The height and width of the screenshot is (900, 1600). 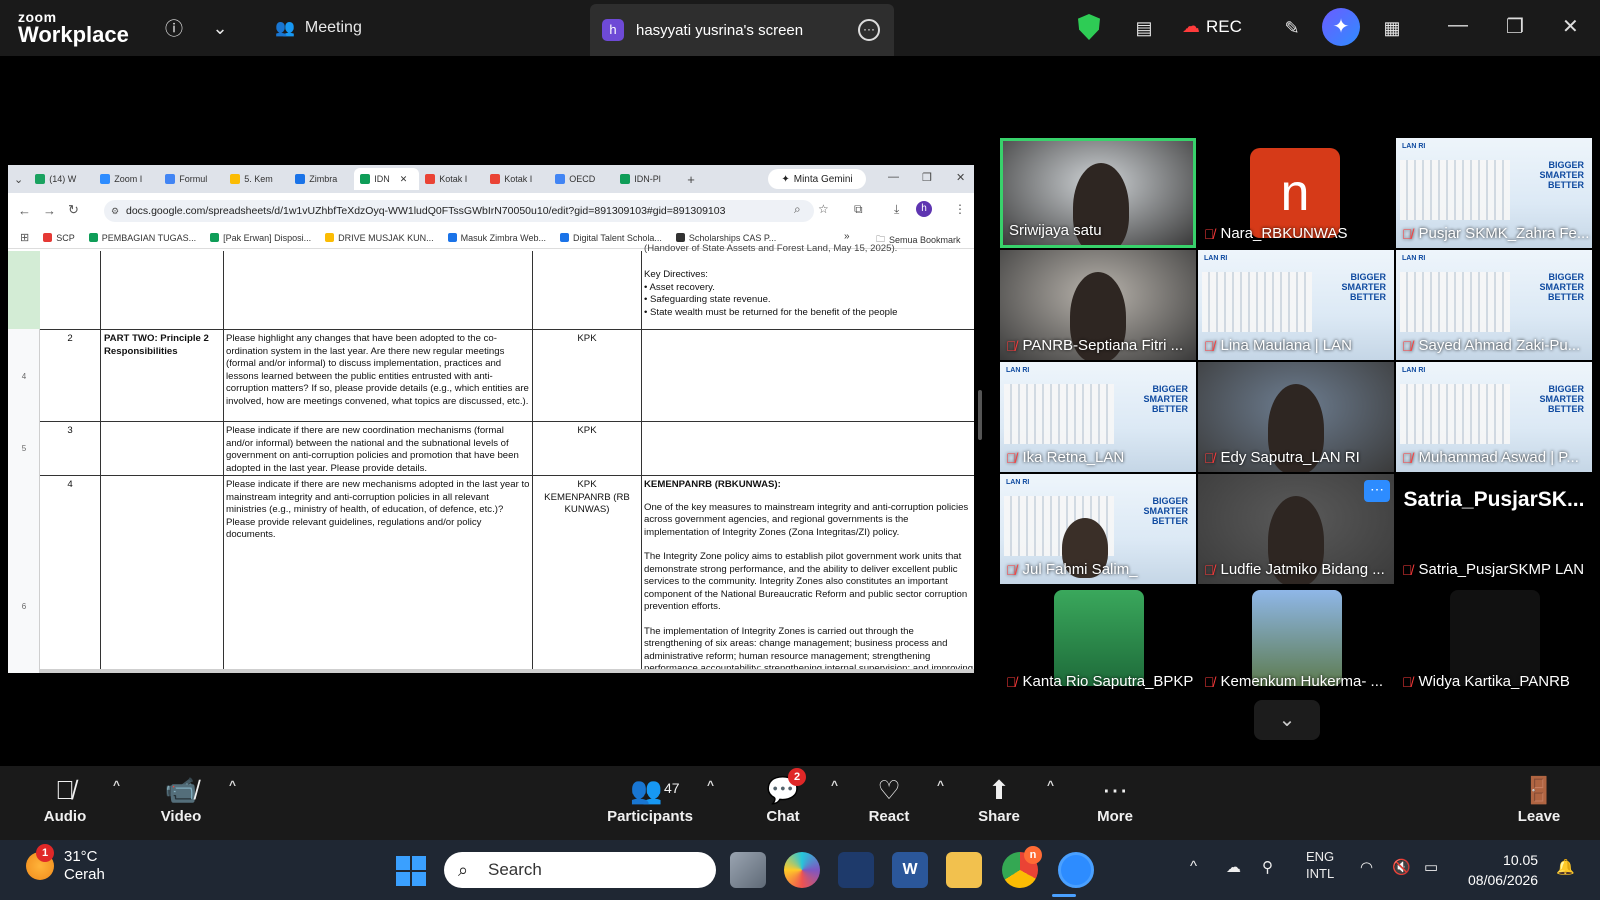 I want to click on copilot-icon, so click(x=802, y=870).